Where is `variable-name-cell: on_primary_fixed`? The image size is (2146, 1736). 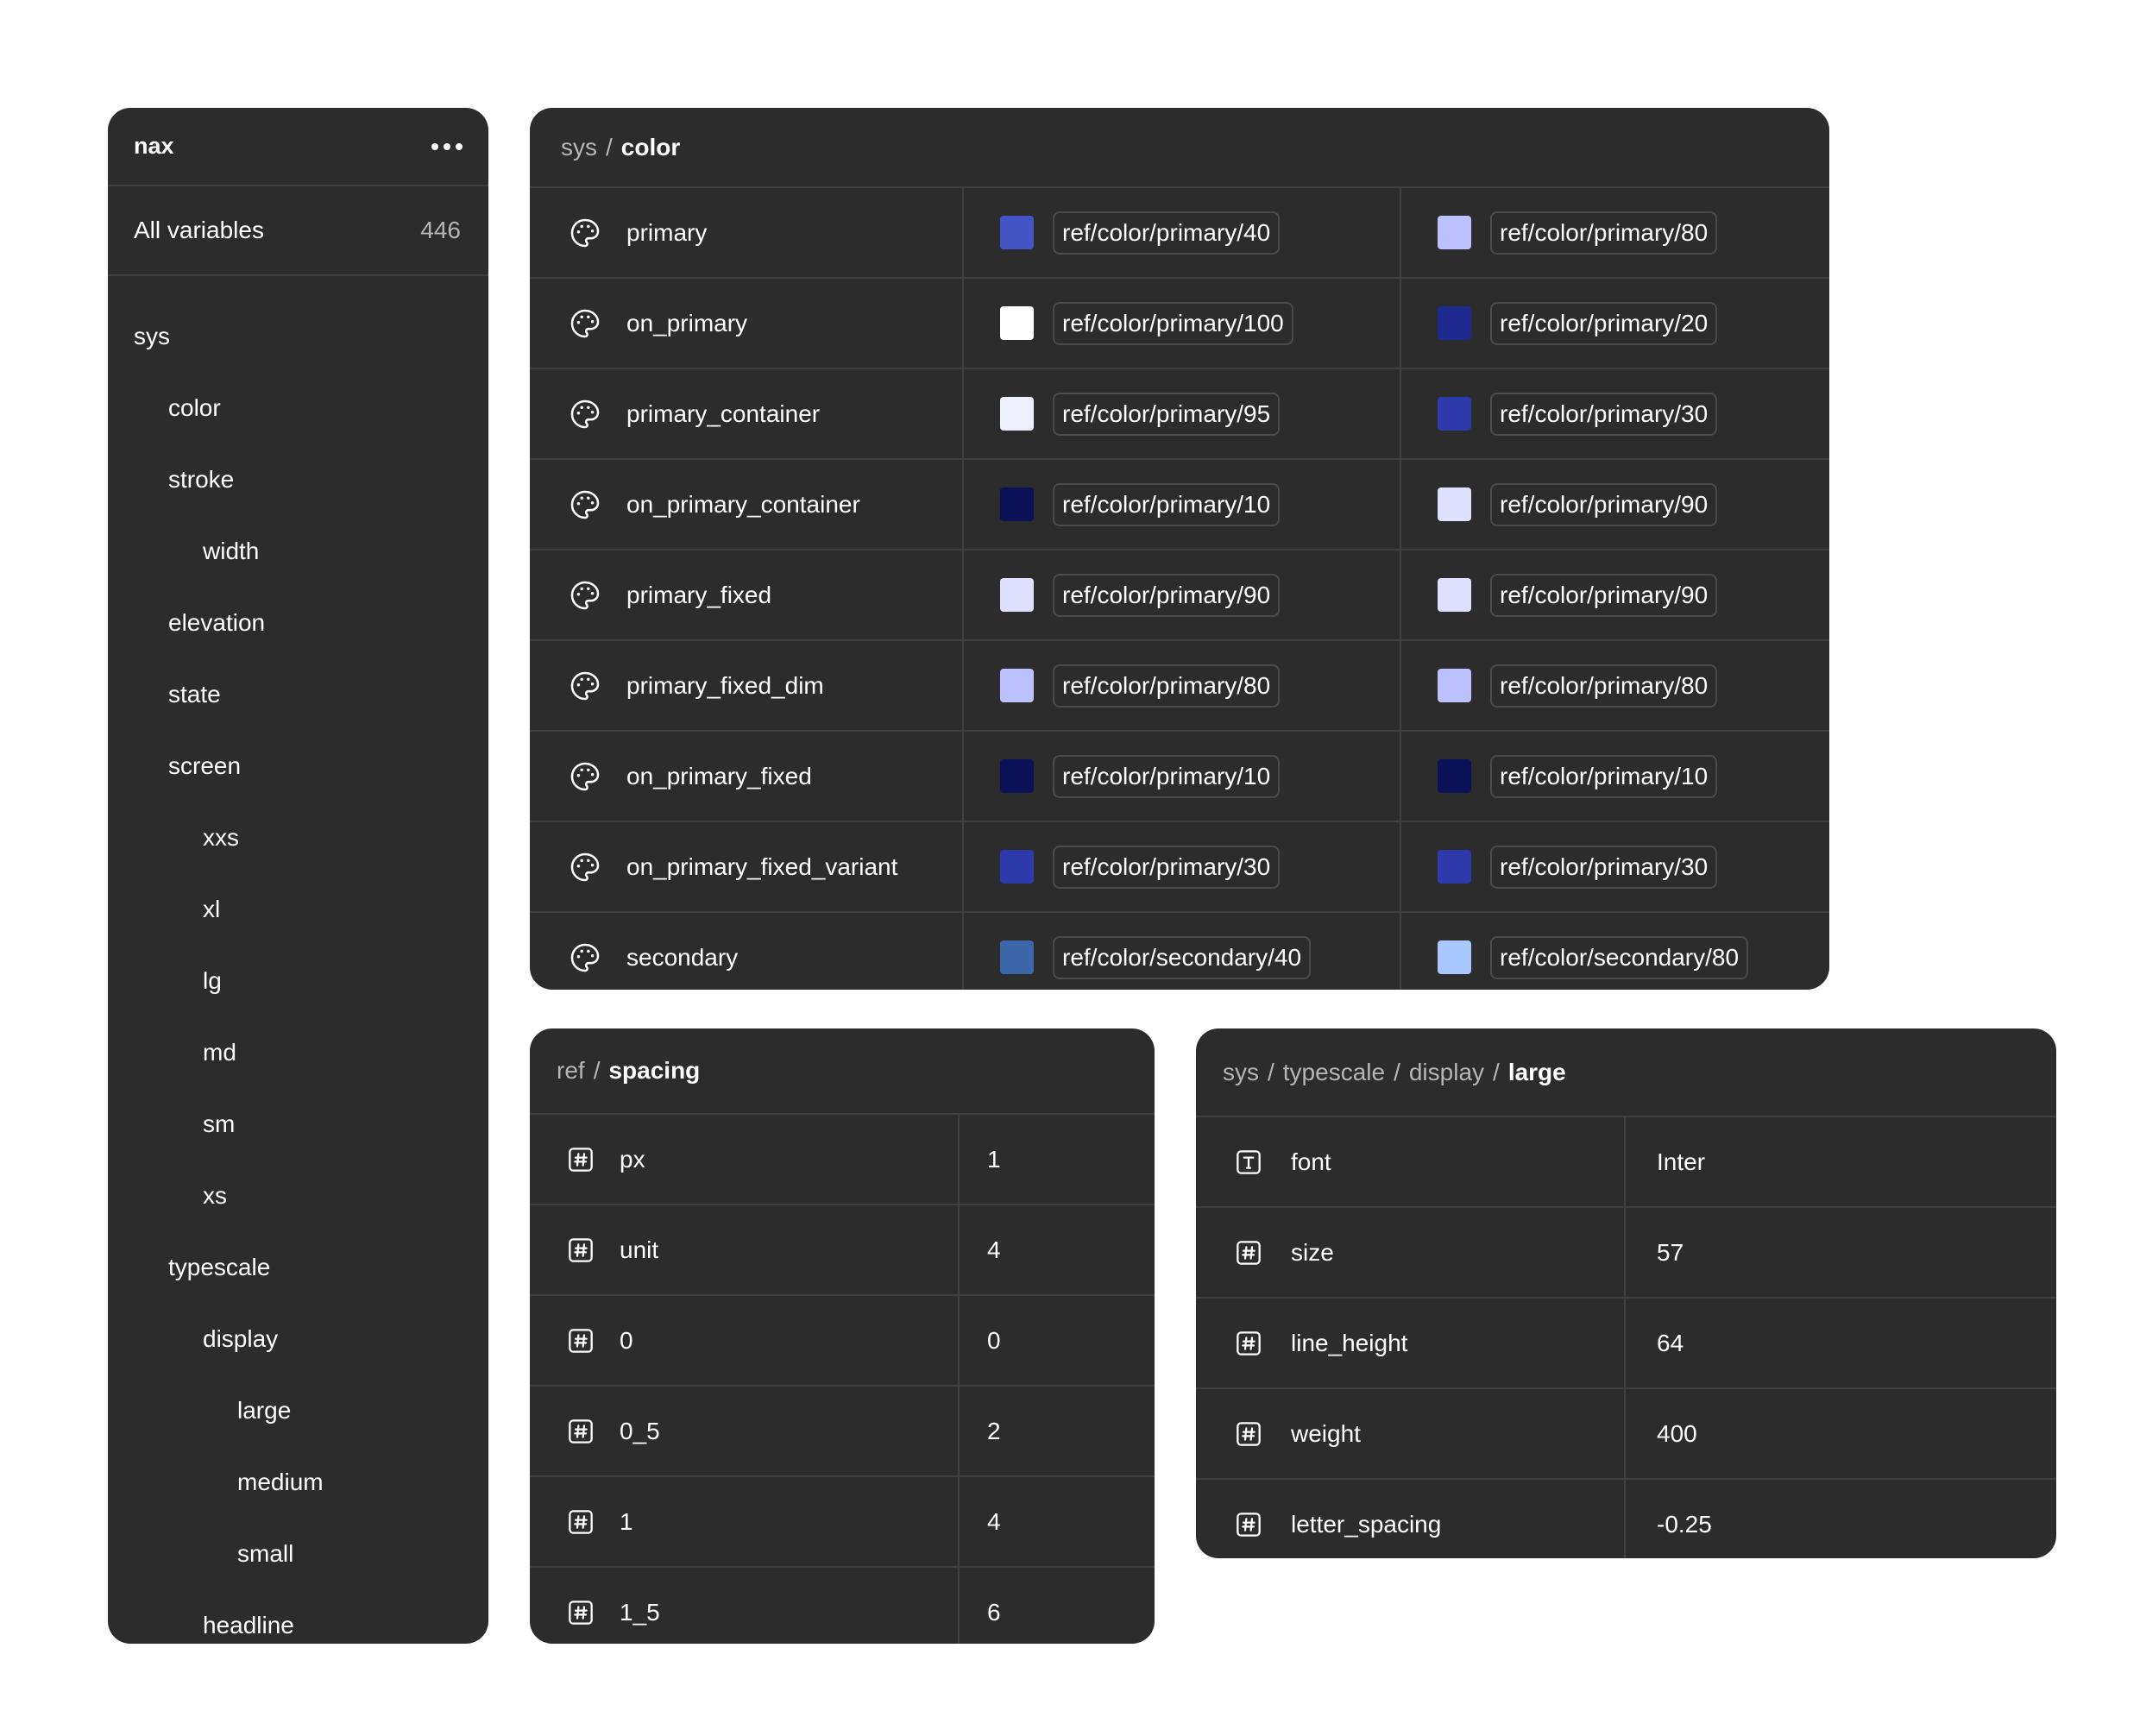 variable-name-cell: on_primary_fixed is located at coordinates (746, 776).